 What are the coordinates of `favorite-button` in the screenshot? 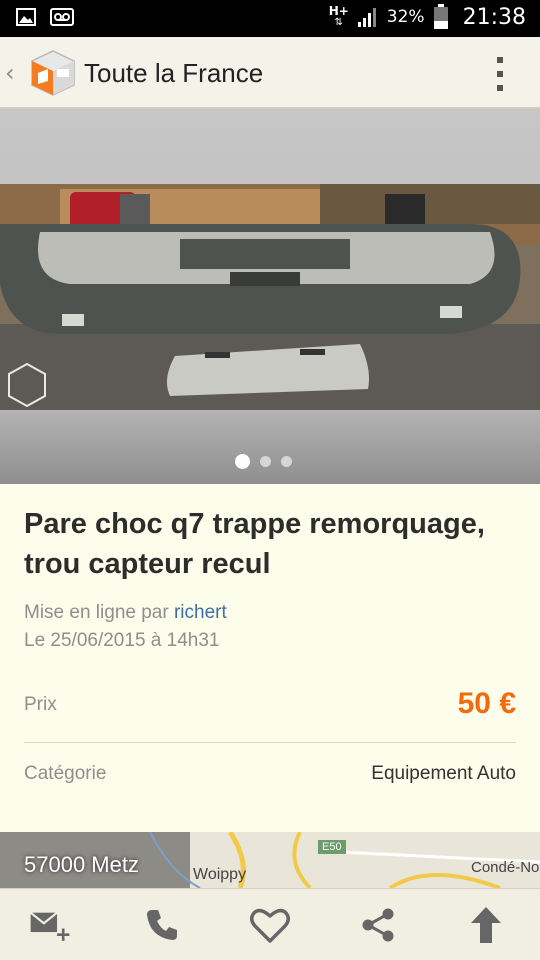 It's located at (270, 925).